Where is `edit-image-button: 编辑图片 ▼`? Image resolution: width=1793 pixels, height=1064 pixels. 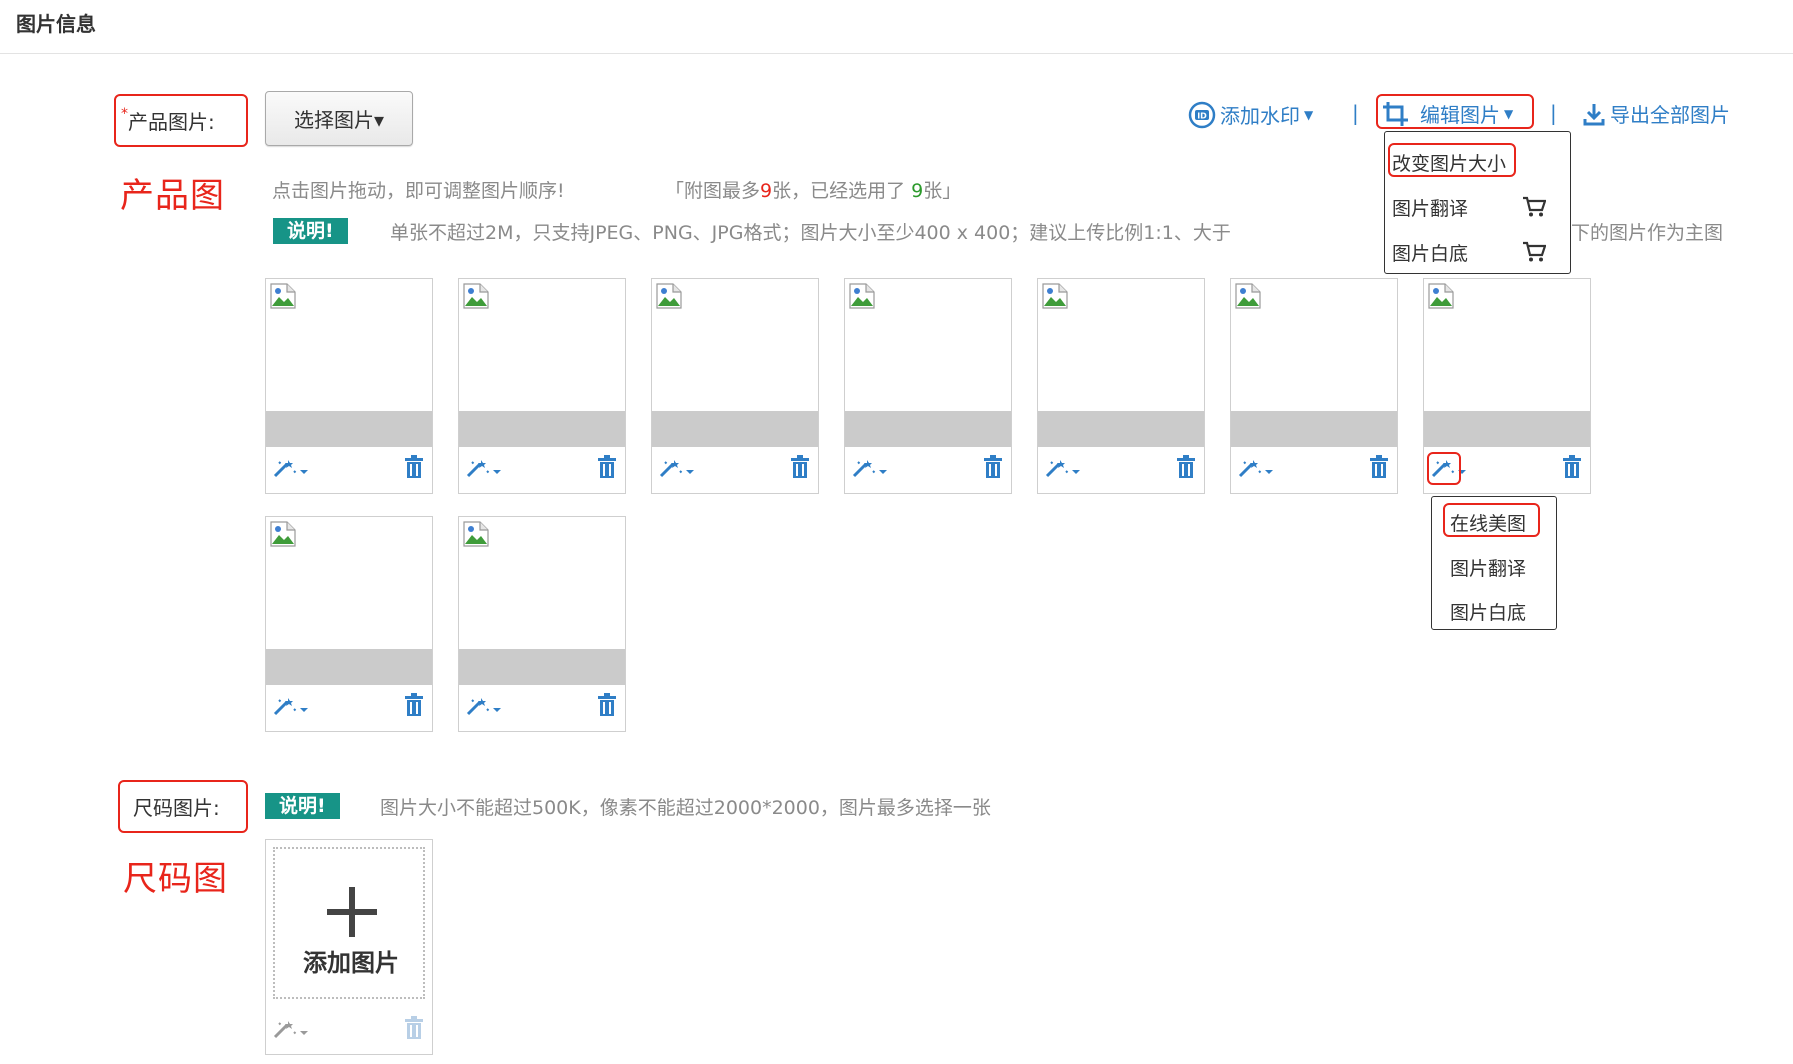 edit-image-button: 编辑图片 ▼ is located at coordinates (1447, 113).